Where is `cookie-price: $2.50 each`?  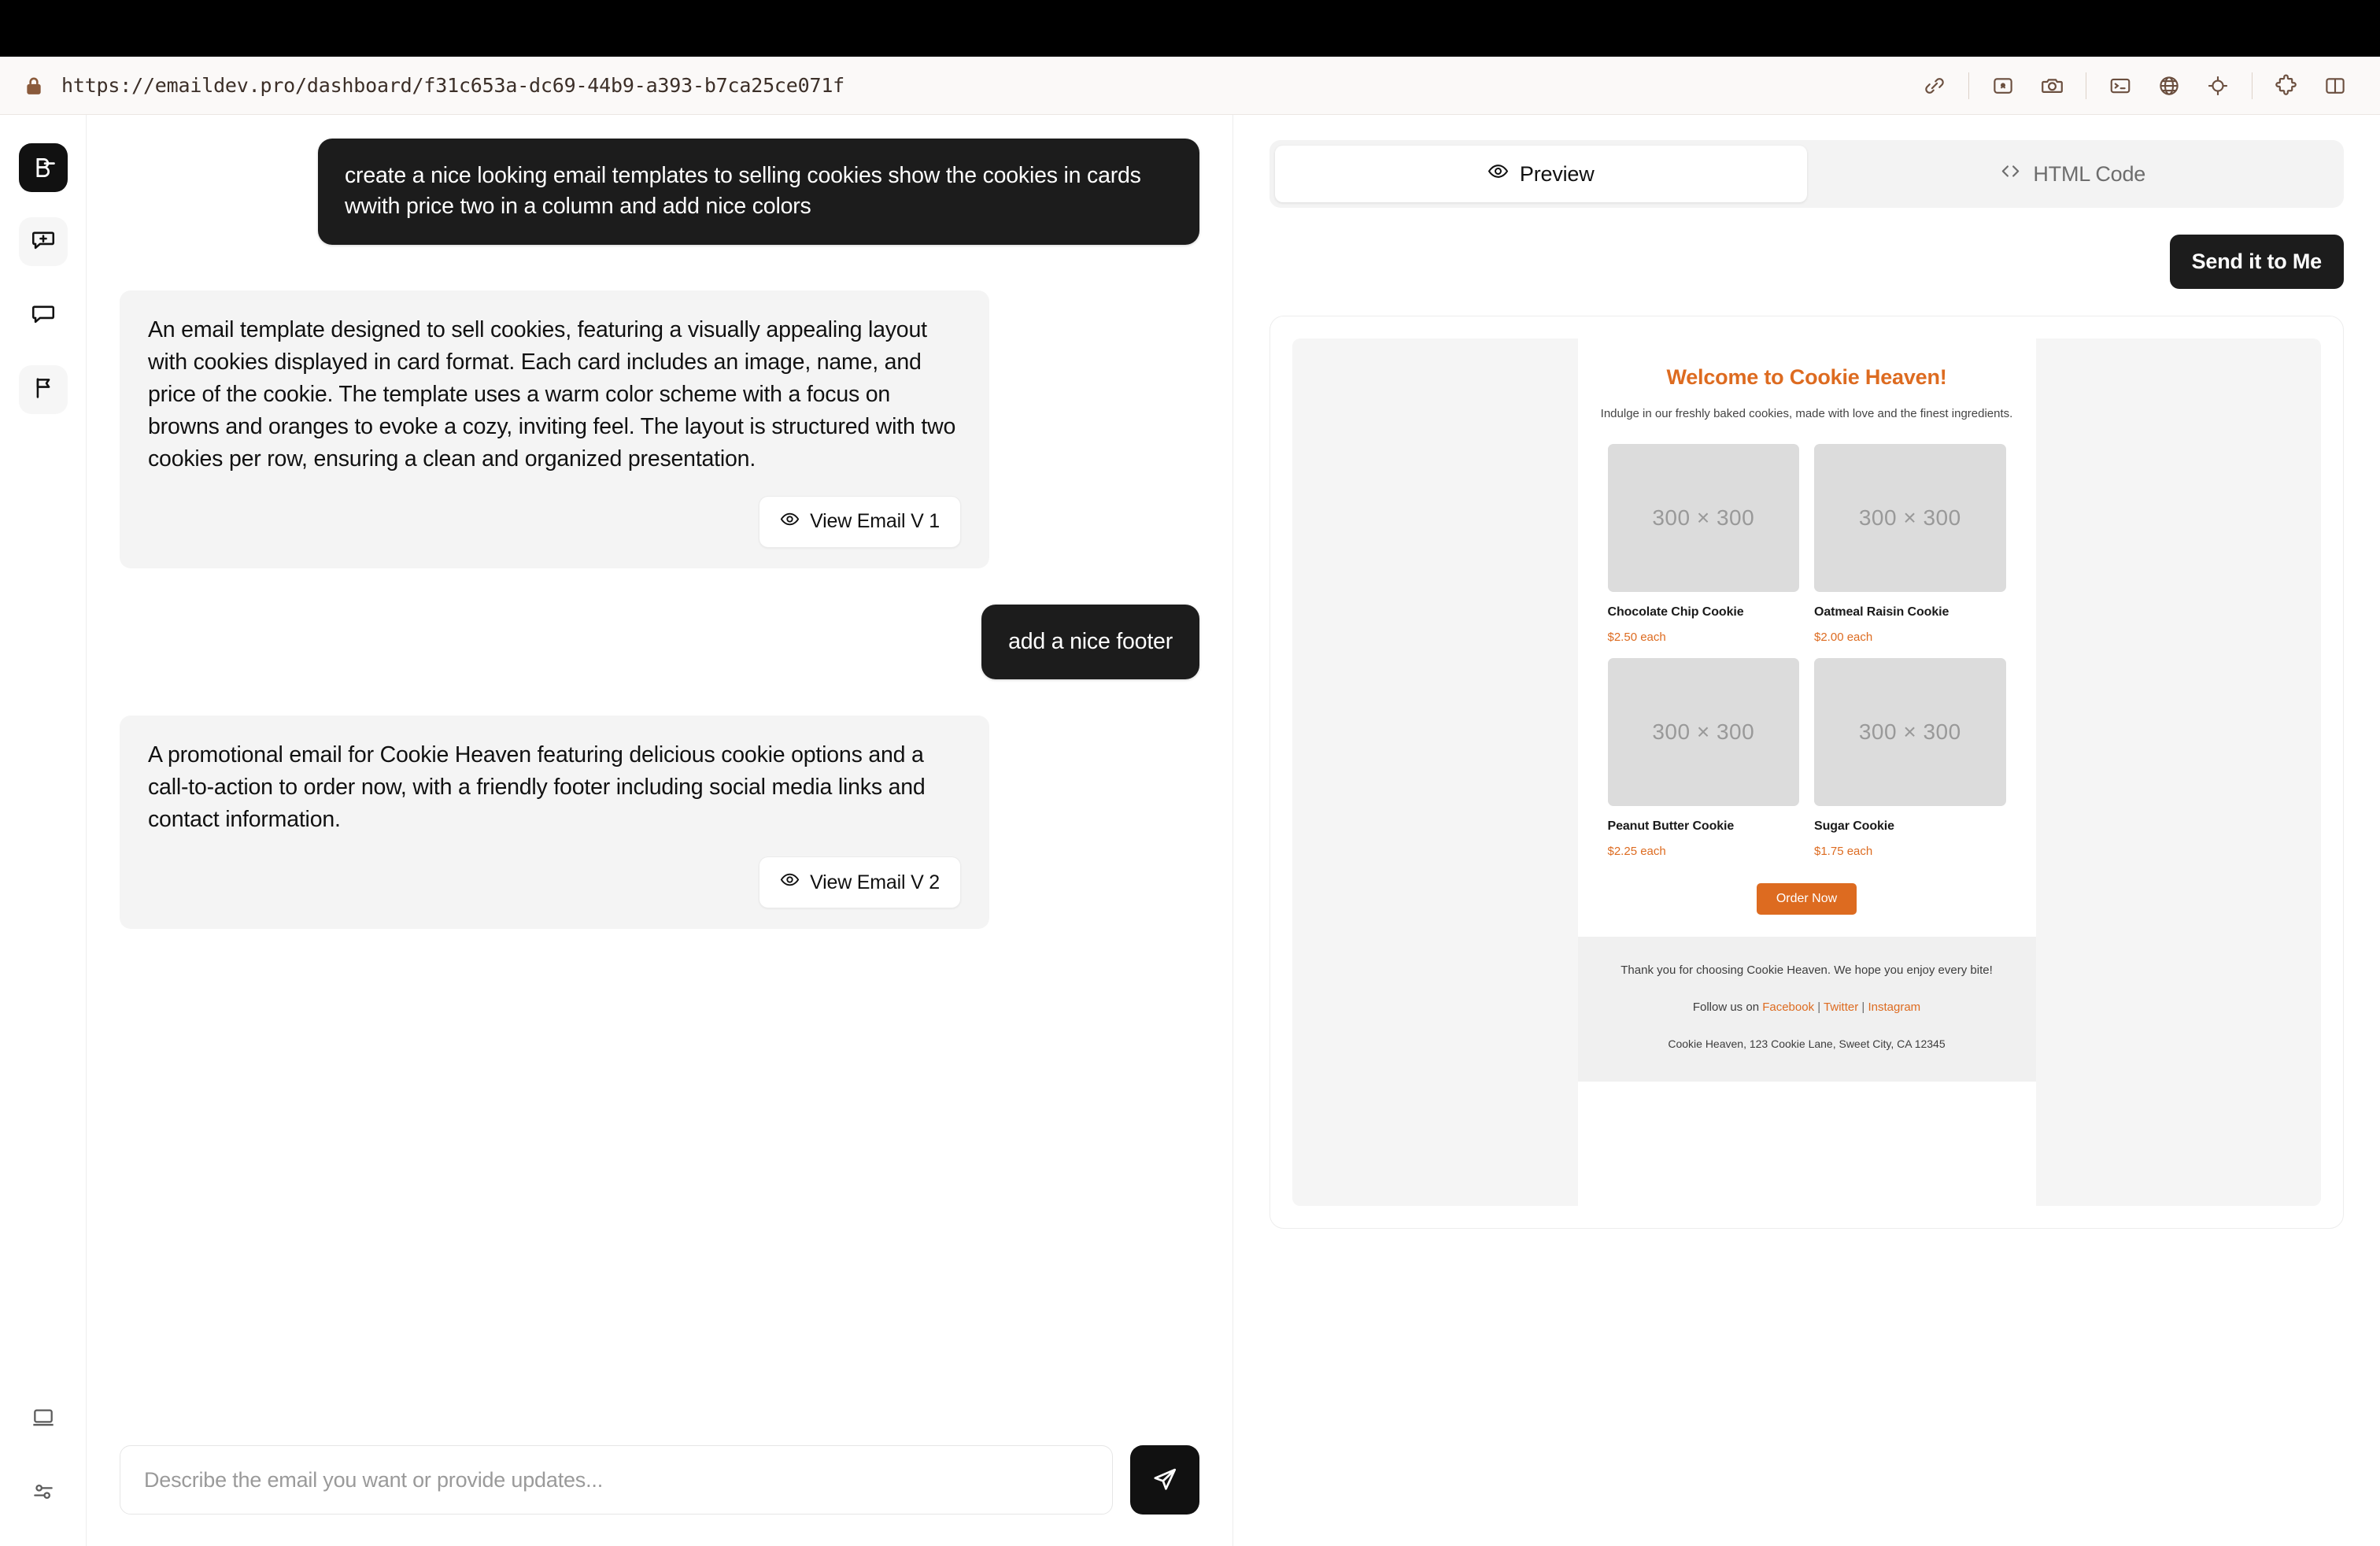 cookie-price: $2.50 each is located at coordinates (1636, 637).